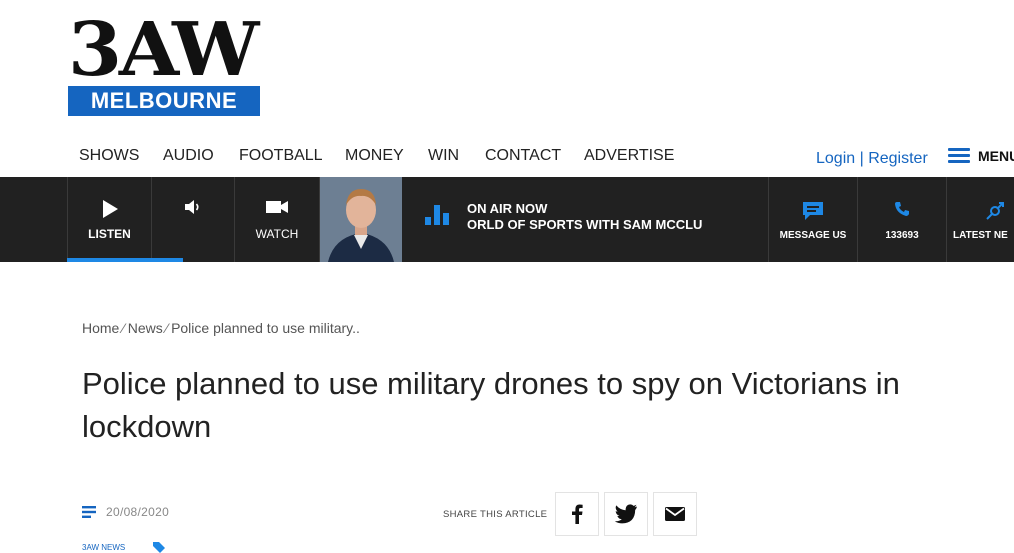 This screenshot has height=553, width=1014. What do you see at coordinates (277, 207) in the screenshot?
I see `video-camera-icon` at bounding box center [277, 207].